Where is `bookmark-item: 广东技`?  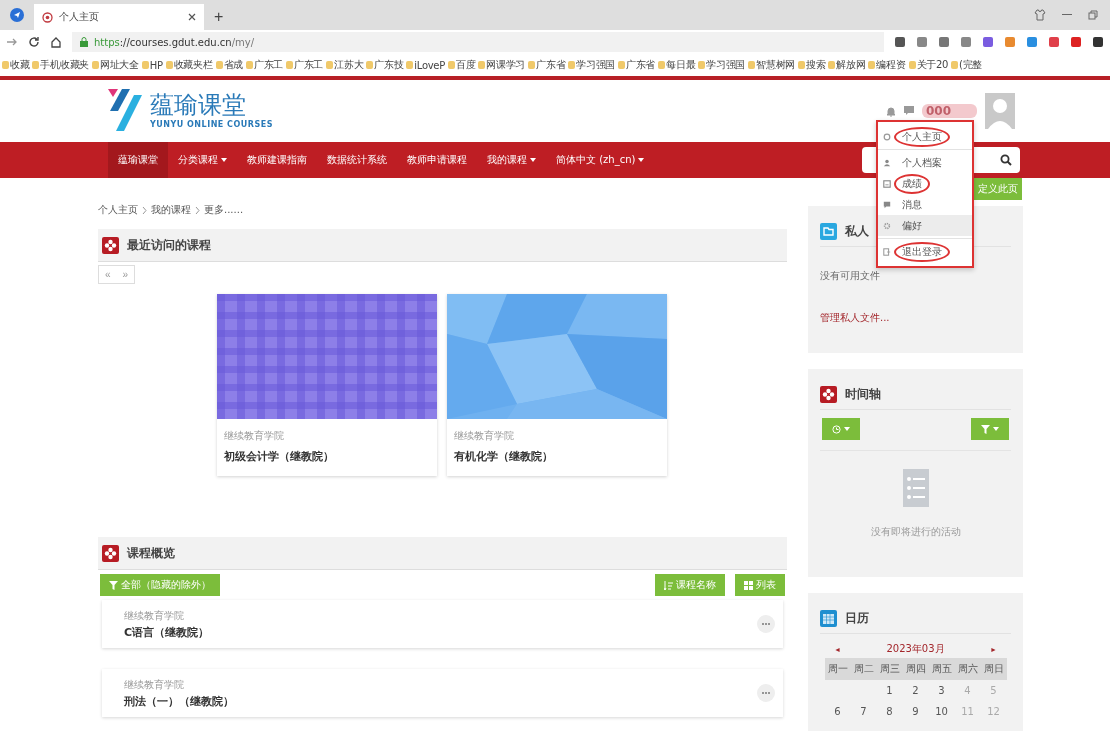 bookmark-item: 广东技 is located at coordinates (385, 65).